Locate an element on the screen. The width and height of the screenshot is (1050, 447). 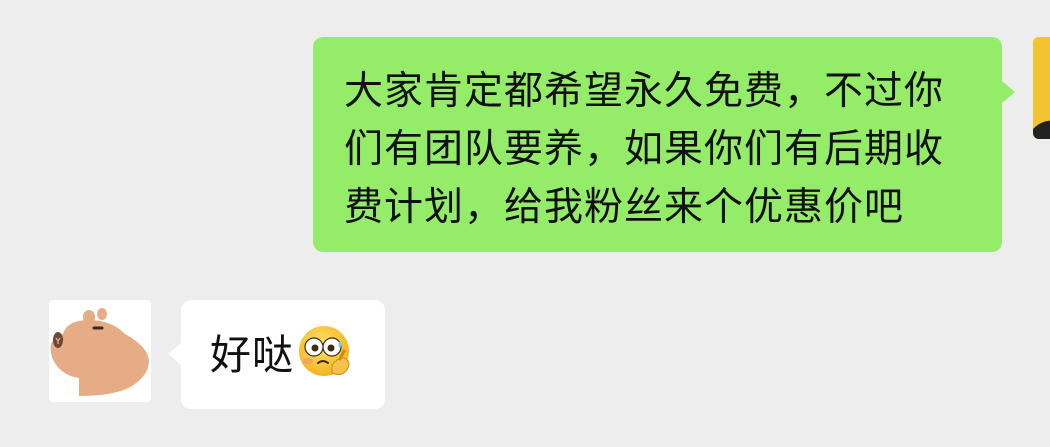
capybara-avatar is located at coordinates (100, 351).